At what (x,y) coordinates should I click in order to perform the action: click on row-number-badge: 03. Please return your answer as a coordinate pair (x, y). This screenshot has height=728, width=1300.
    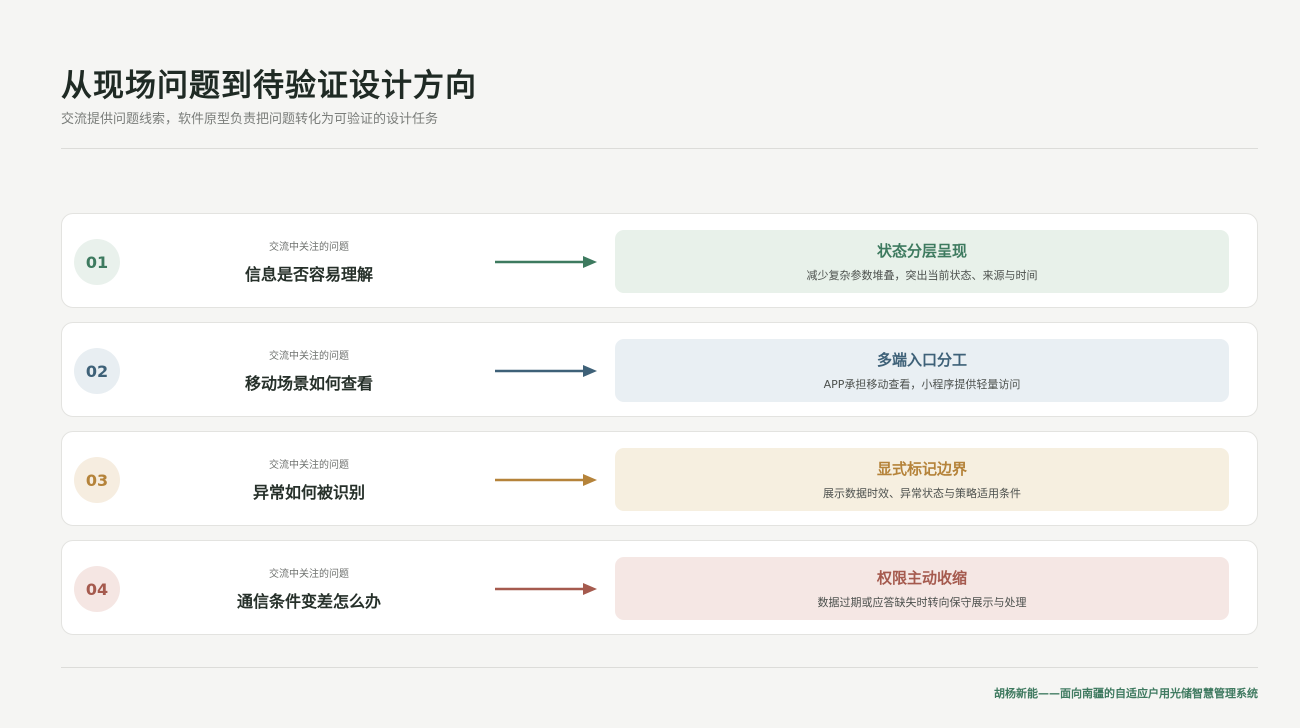
    Looking at the image, I should click on (97, 480).